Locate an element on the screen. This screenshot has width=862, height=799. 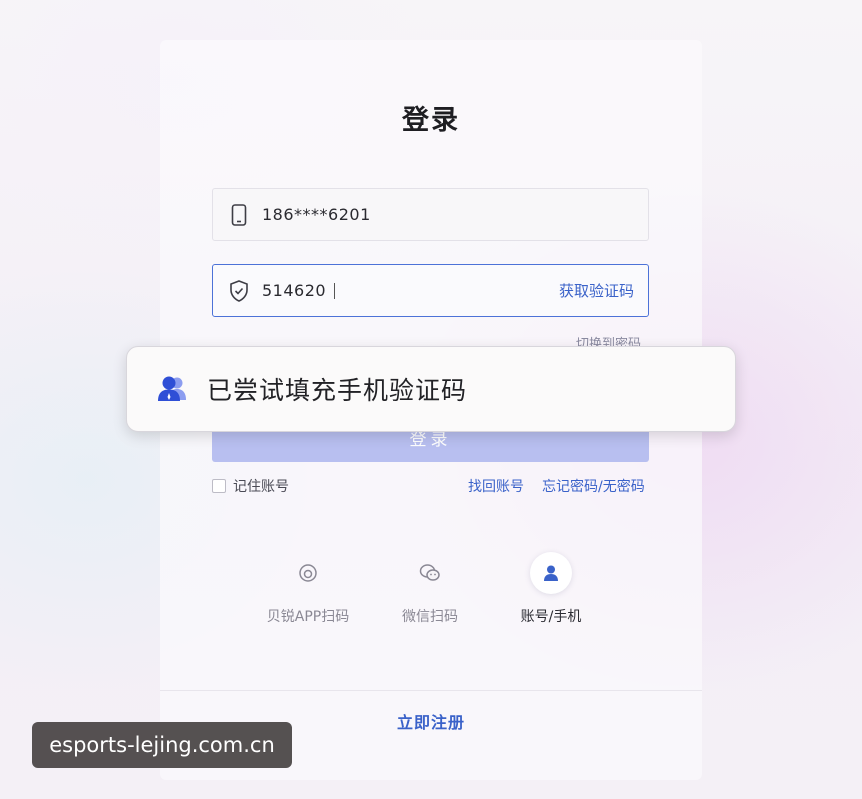
text-caret is located at coordinates (335, 290).